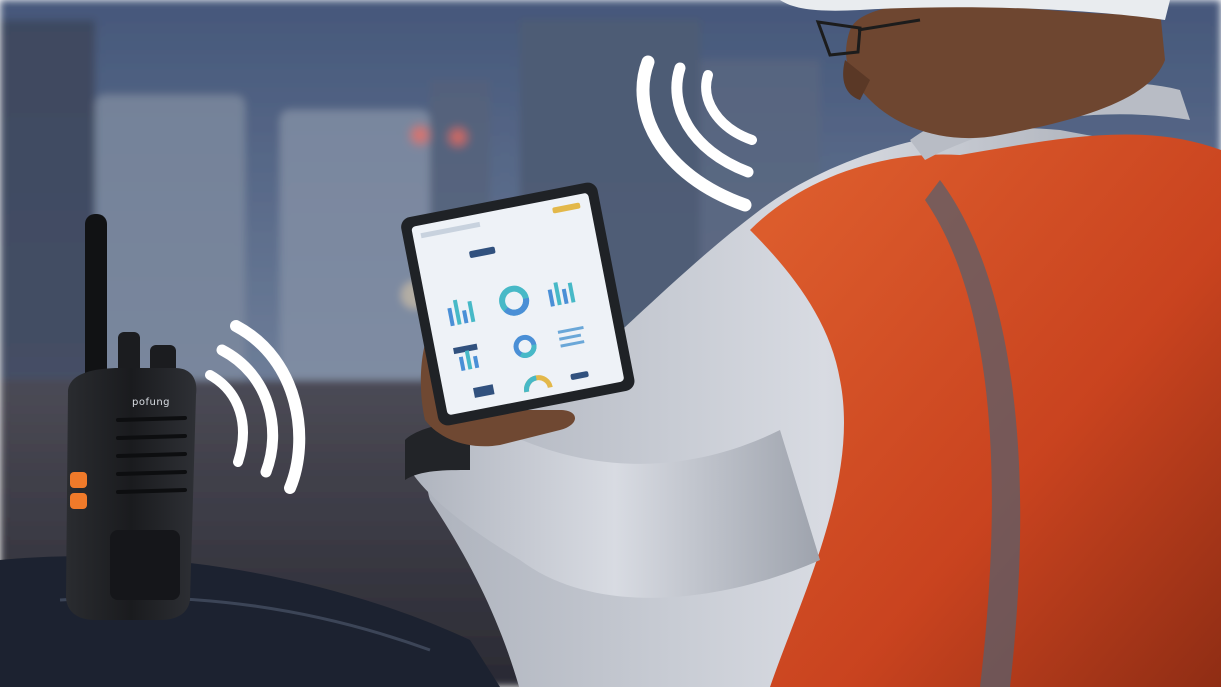 This screenshot has height=687, width=1221. I want to click on tablet, so click(518, 304).